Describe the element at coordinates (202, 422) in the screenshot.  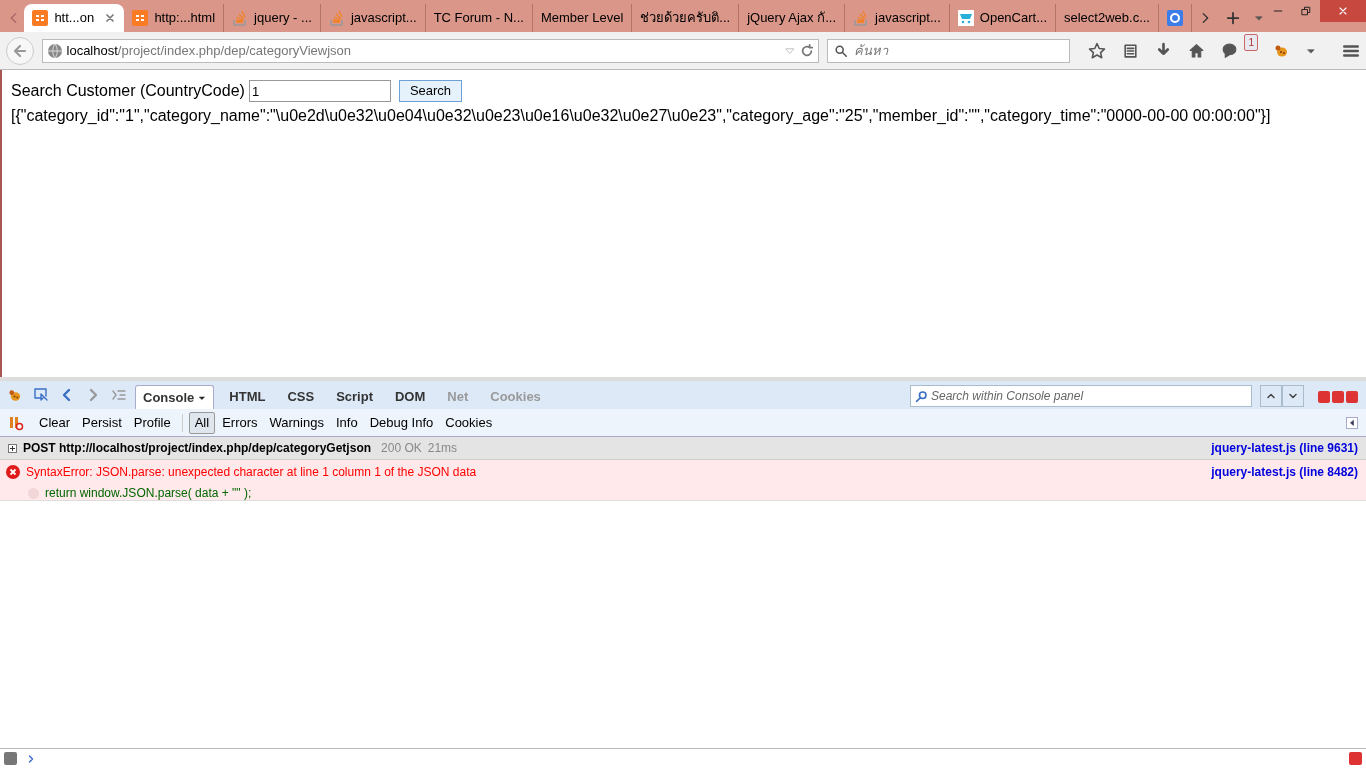
I see `filter-button: All` at that location.